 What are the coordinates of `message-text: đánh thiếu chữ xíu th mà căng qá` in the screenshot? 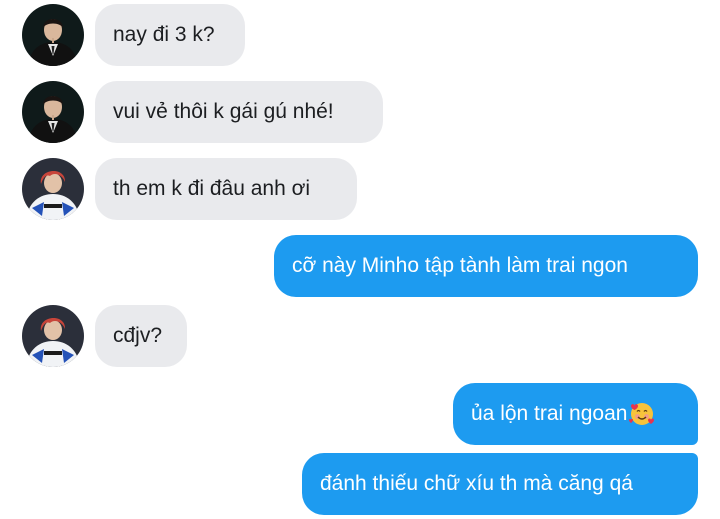 It's located at (476, 483).